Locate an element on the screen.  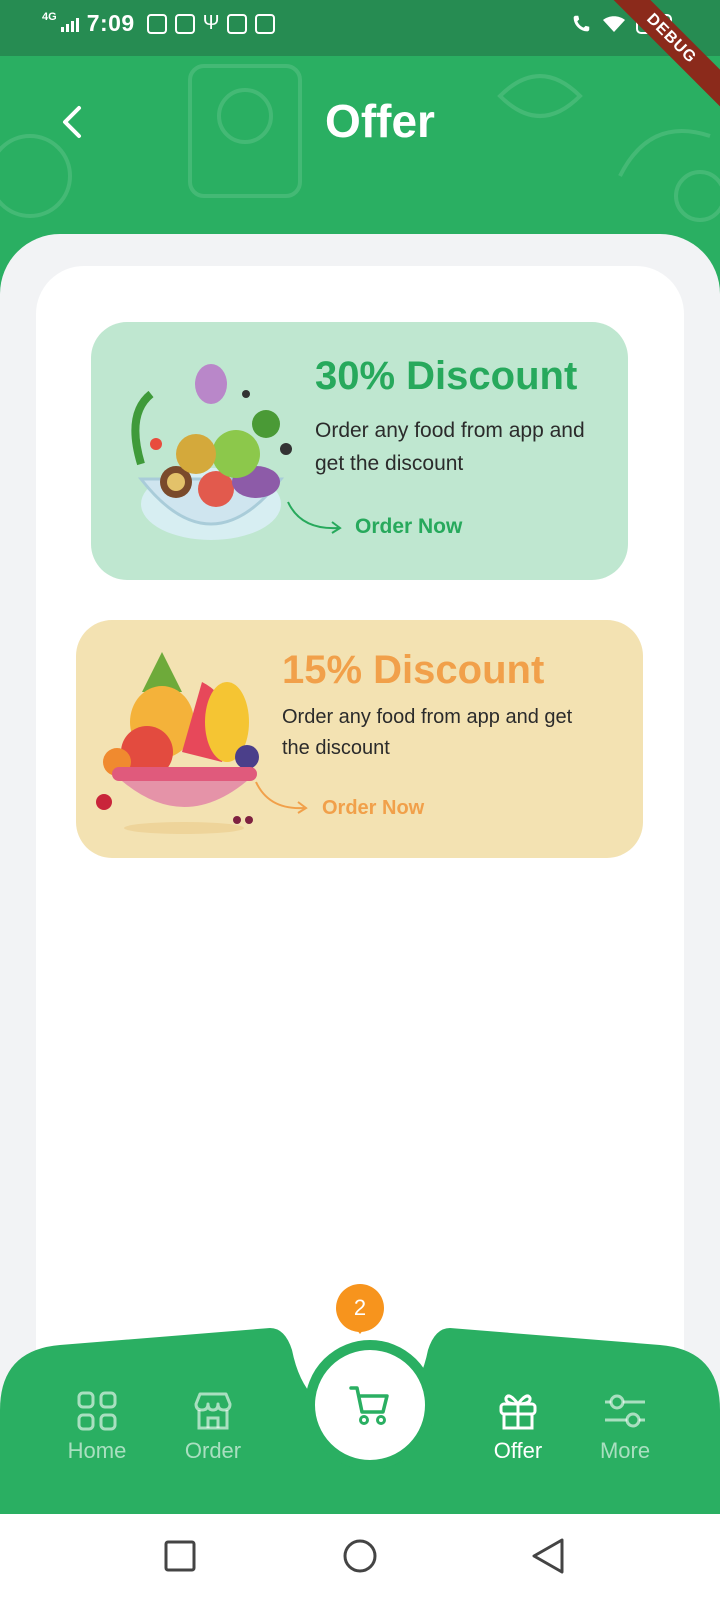
home-button is located at coordinates (360, 1556).